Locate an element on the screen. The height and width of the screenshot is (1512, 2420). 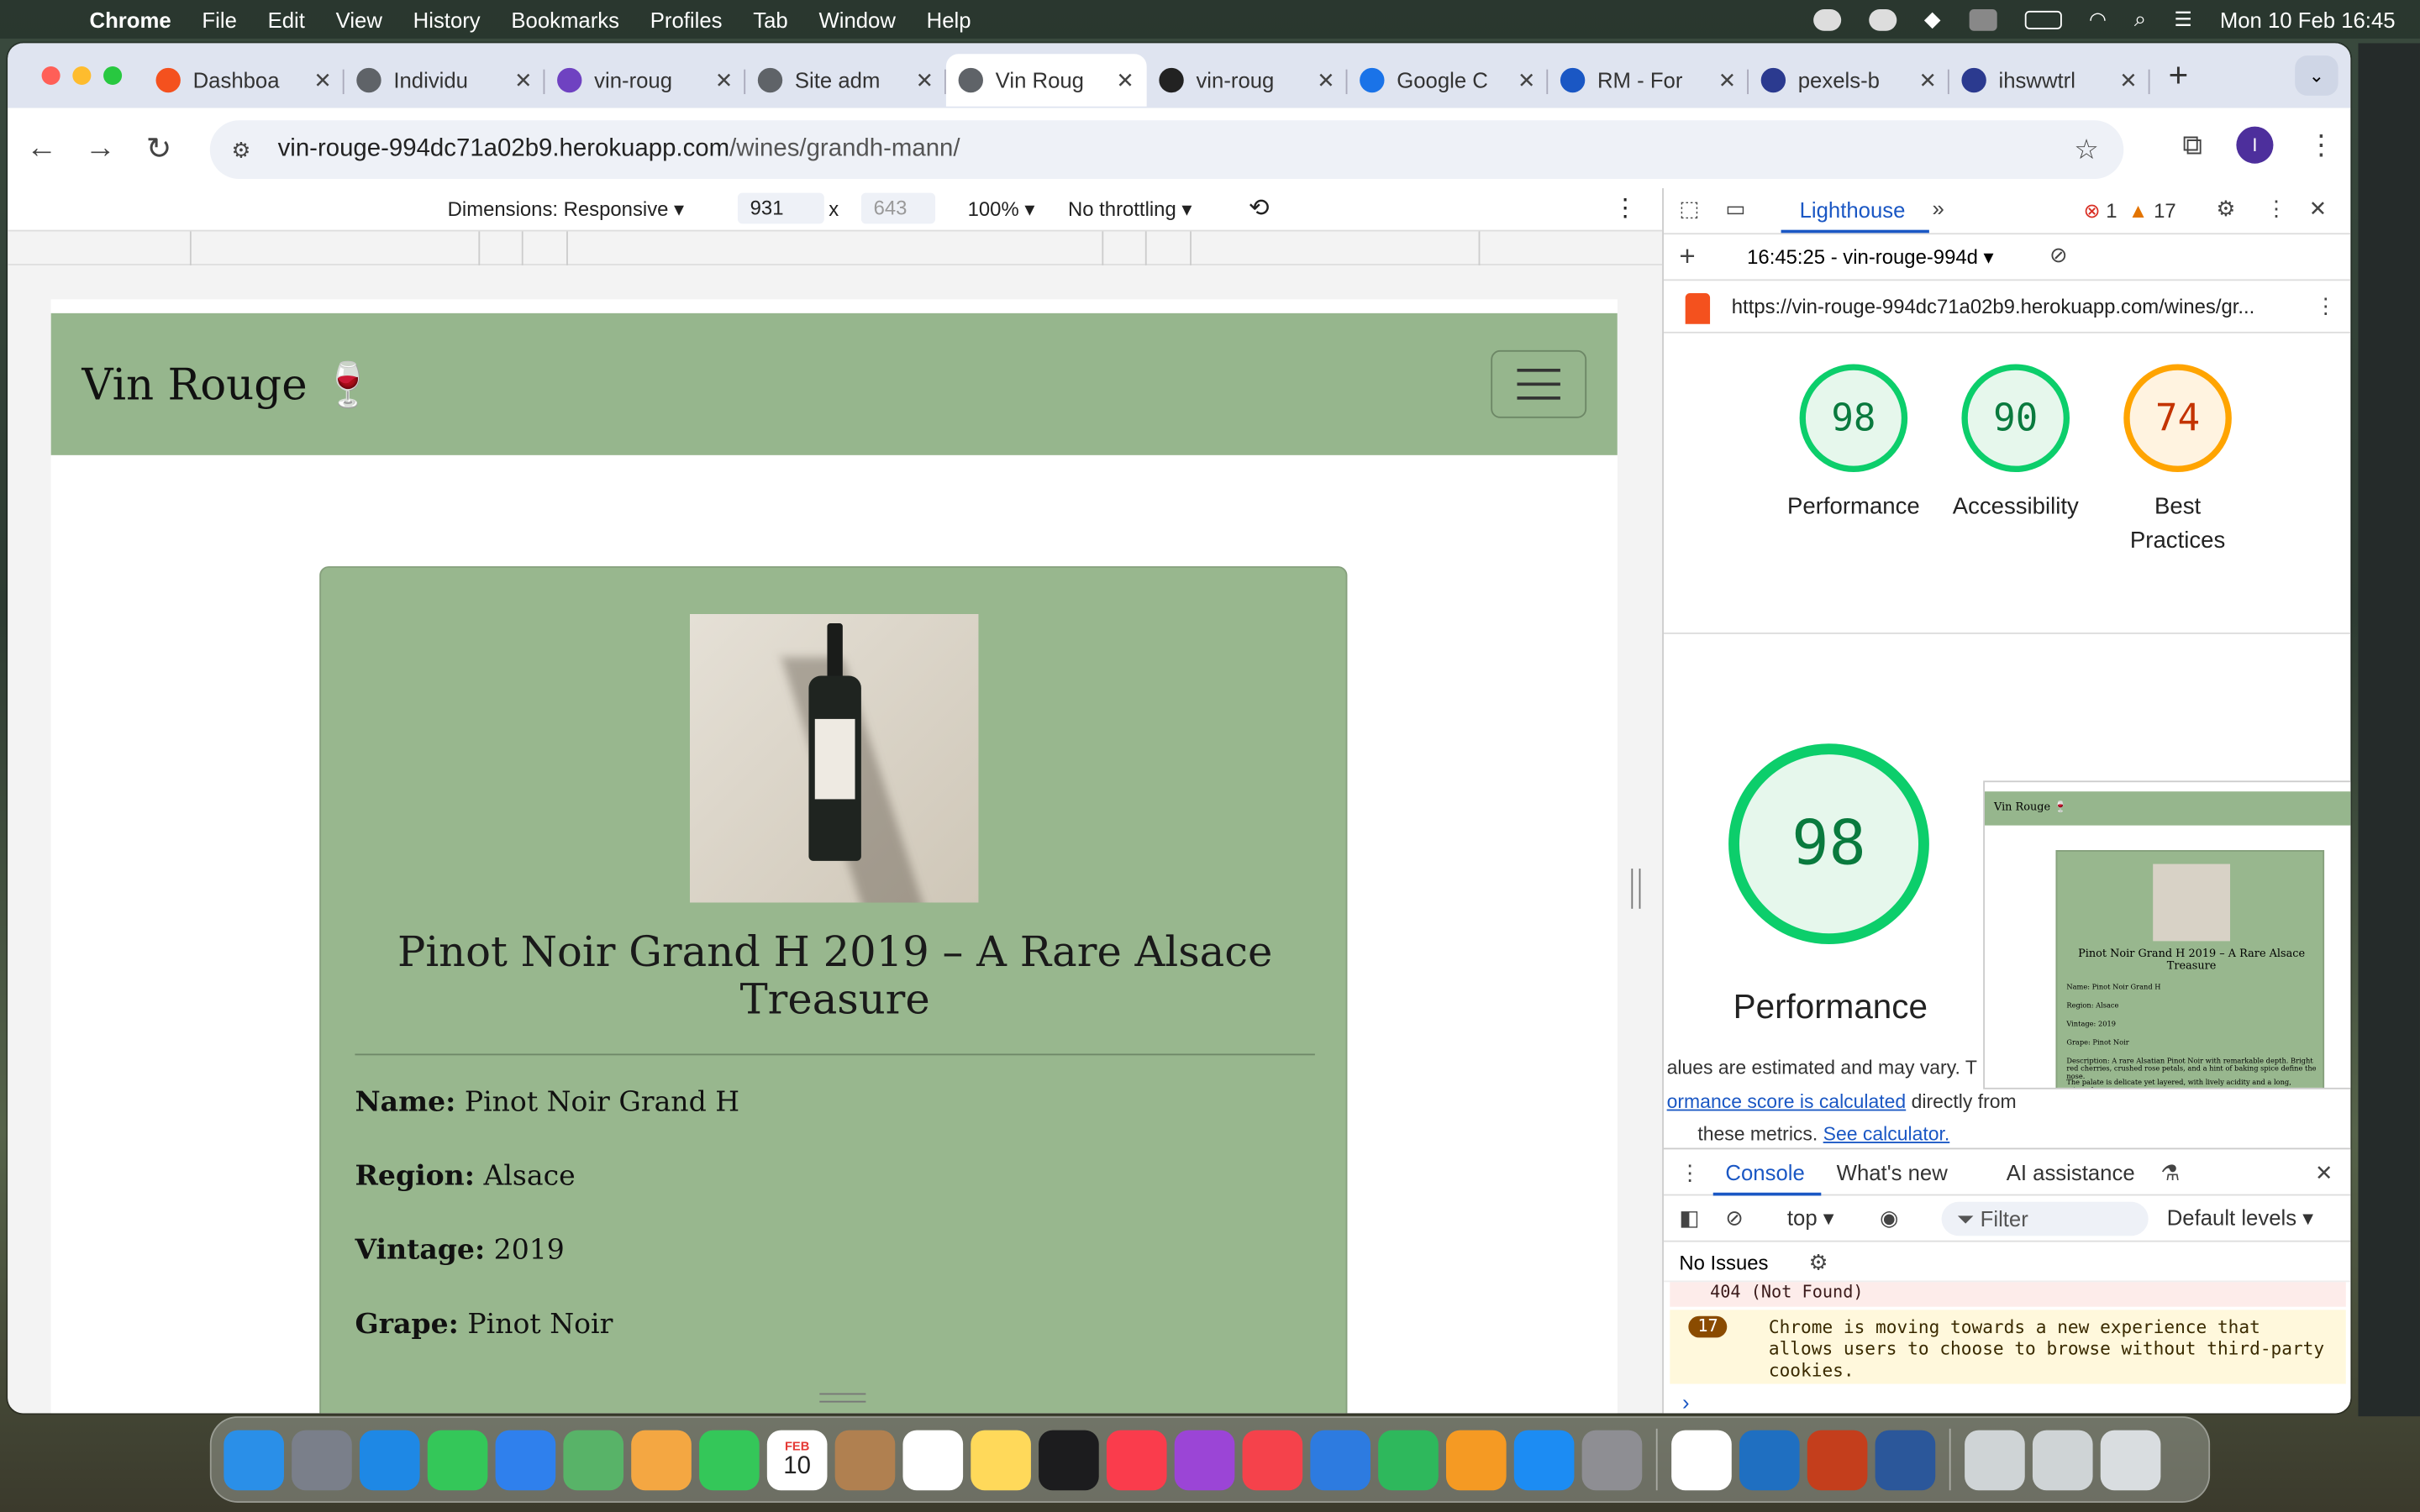
viewport-height-handle is located at coordinates (842, 1398).